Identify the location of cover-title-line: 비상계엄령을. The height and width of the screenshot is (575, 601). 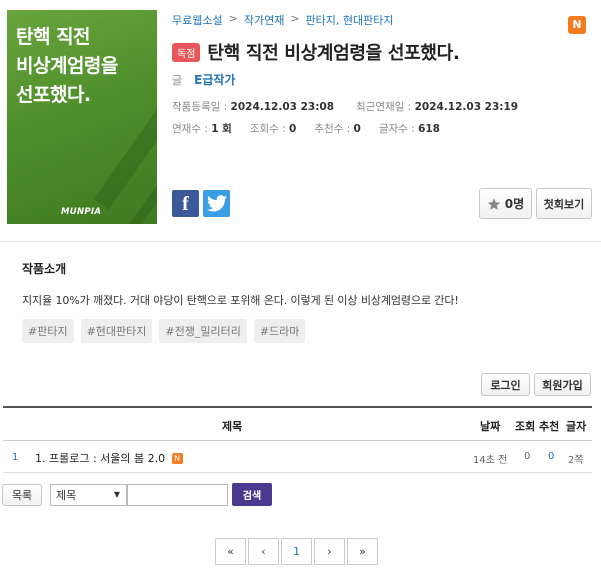
(67, 66).